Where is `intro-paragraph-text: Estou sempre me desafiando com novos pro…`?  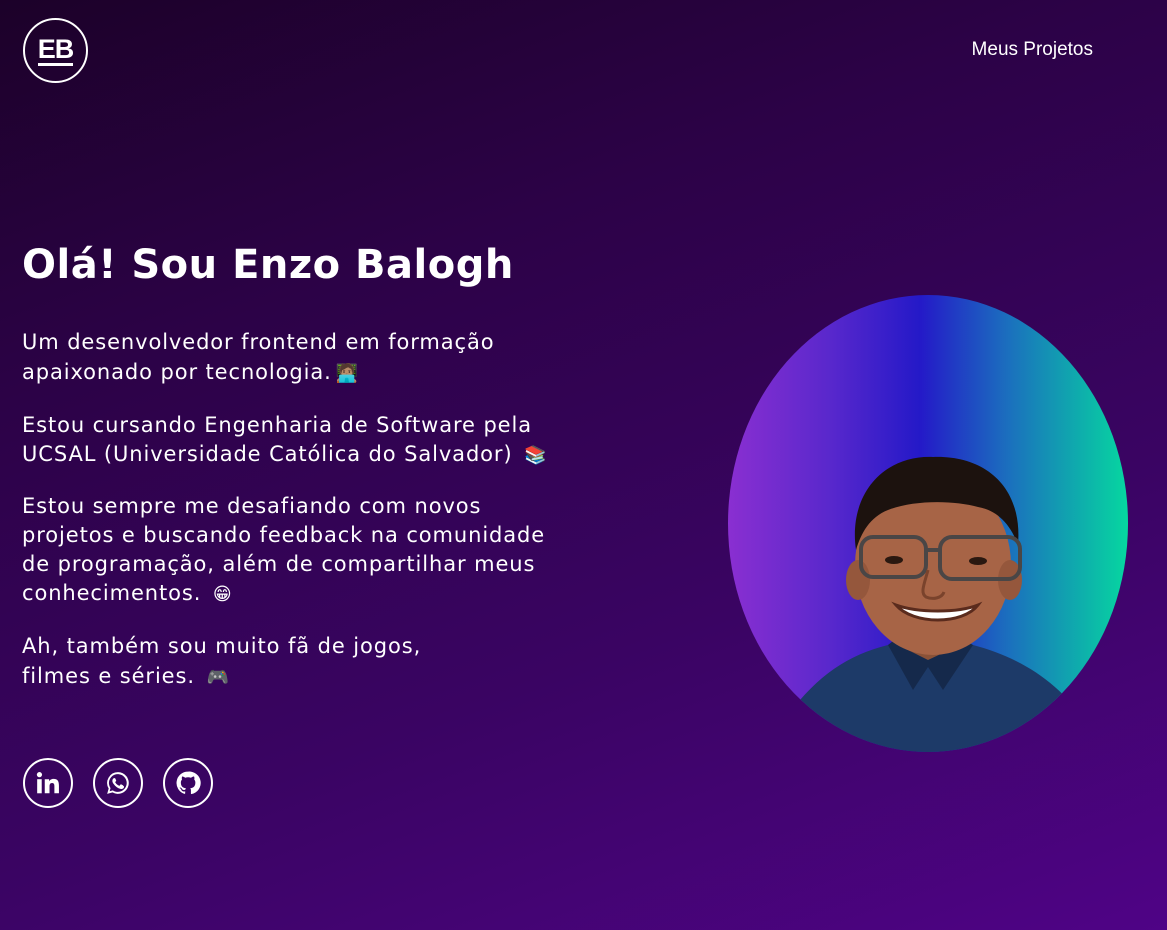 intro-paragraph-text: Estou sempre me desafiando com novos pro… is located at coordinates (284, 549).